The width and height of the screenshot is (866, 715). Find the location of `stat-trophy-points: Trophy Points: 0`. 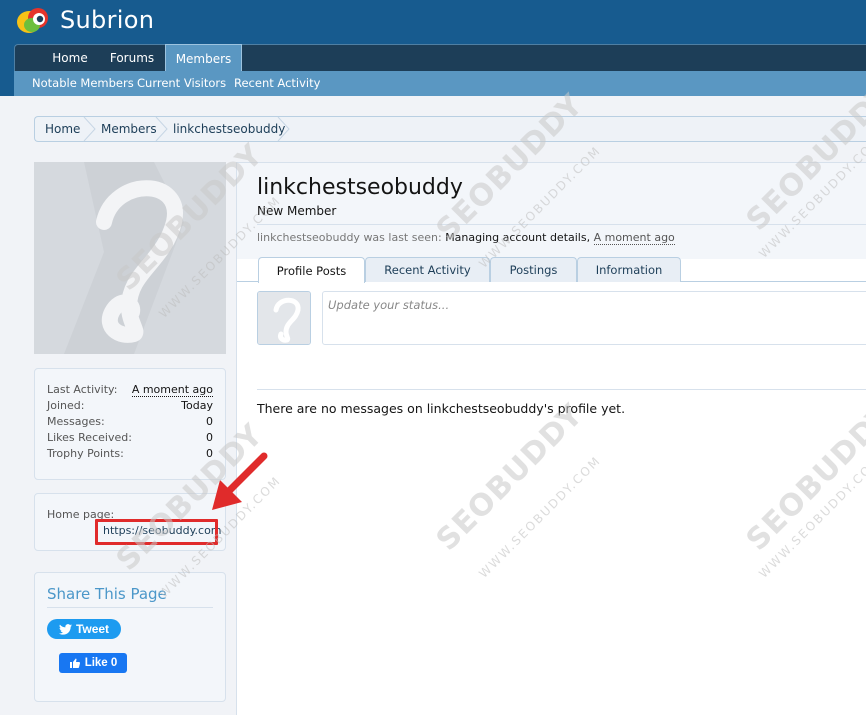

stat-trophy-points: Trophy Points: 0 is located at coordinates (130, 455).